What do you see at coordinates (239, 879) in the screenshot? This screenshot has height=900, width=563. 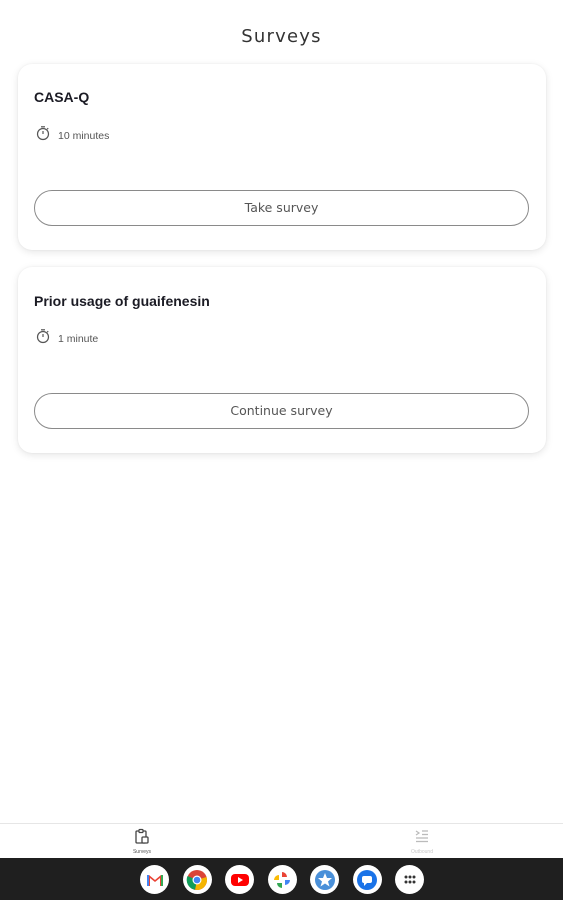 I see `youtube-icon` at bounding box center [239, 879].